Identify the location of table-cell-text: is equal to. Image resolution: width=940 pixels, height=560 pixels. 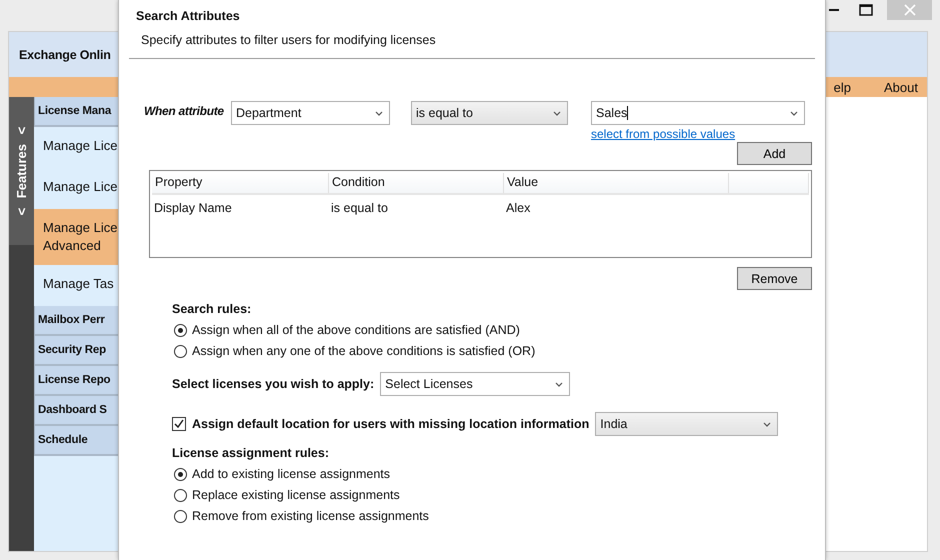
(359, 208).